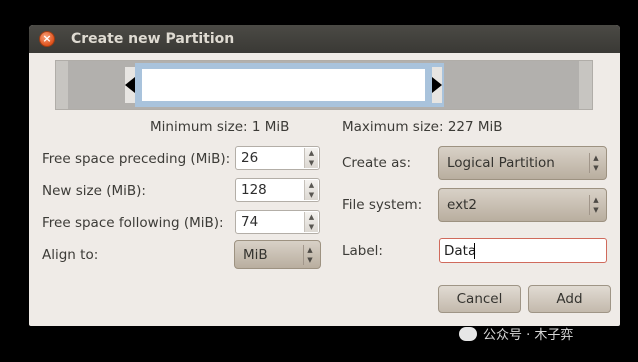  Describe the element at coordinates (153, 39) in the screenshot. I see `window-title: Create new Partition` at that location.